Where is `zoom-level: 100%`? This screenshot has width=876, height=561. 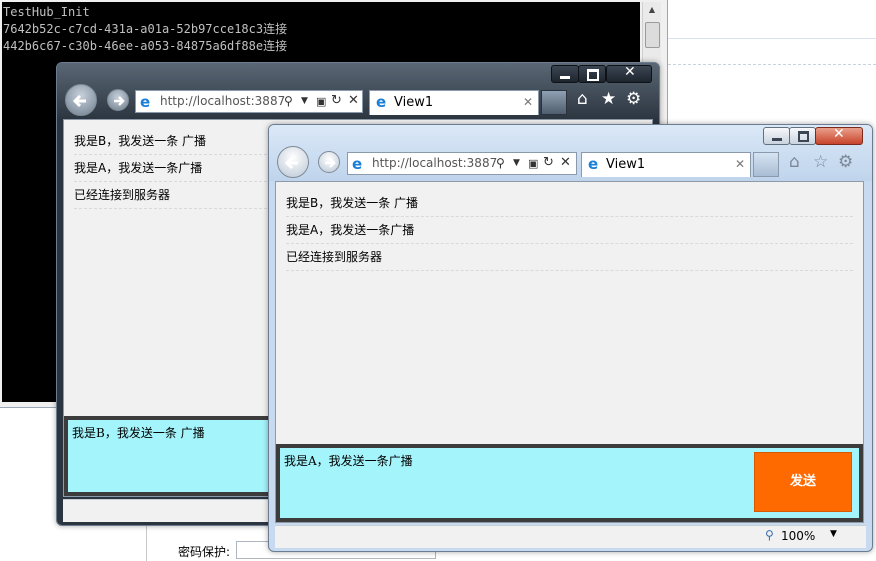 zoom-level: 100% is located at coordinates (798, 536).